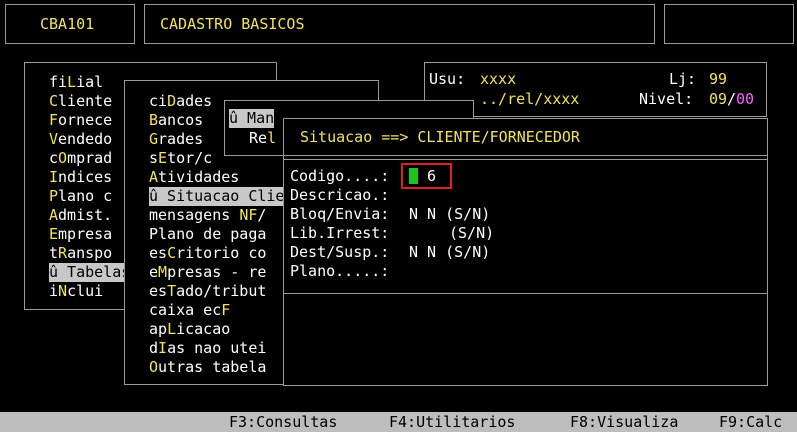  I want to click on main-menu-item-text-rest: ndices, so click(85, 177).